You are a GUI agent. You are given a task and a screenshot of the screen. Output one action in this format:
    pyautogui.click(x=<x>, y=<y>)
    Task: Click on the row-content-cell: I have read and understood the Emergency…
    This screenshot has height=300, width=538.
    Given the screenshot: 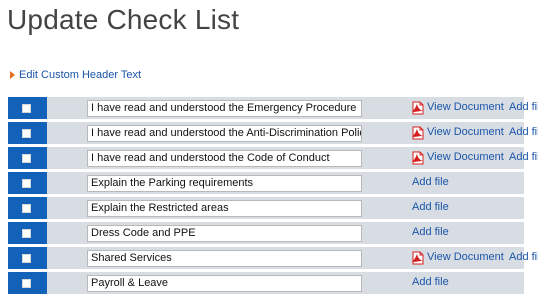 What is the action you would take?
    pyautogui.click(x=292, y=108)
    